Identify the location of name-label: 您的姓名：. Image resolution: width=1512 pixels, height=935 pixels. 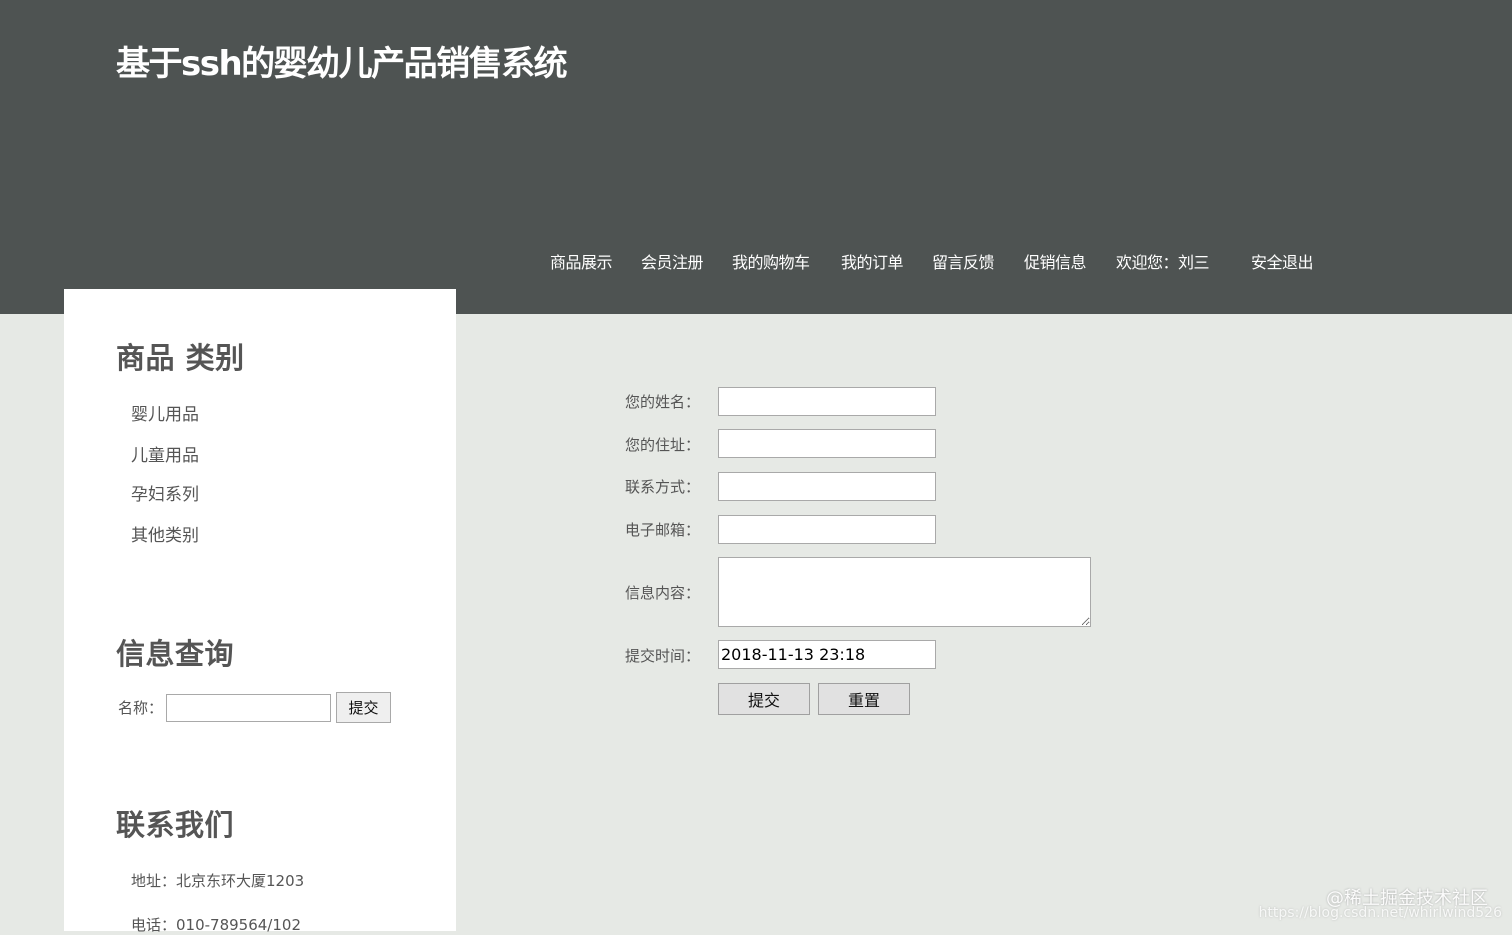
(662, 402).